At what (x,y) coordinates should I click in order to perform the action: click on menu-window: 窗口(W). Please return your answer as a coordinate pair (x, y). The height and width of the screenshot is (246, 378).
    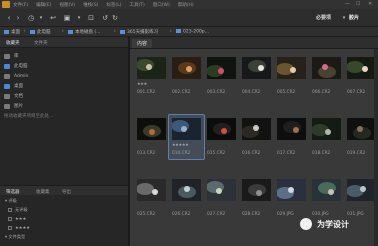
    Looking at the image, I should click on (161, 5).